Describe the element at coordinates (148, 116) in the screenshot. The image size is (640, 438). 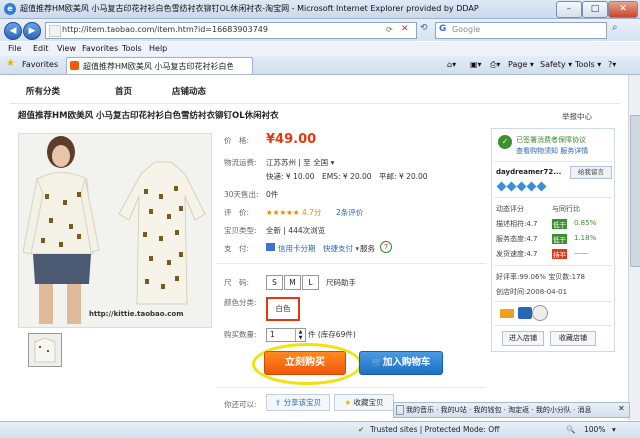
I see `product-title: 超值推荐HM欧美风 小马复古印花衬衫白色雪纺衬衣铆钉OL休闲衬衣` at that location.